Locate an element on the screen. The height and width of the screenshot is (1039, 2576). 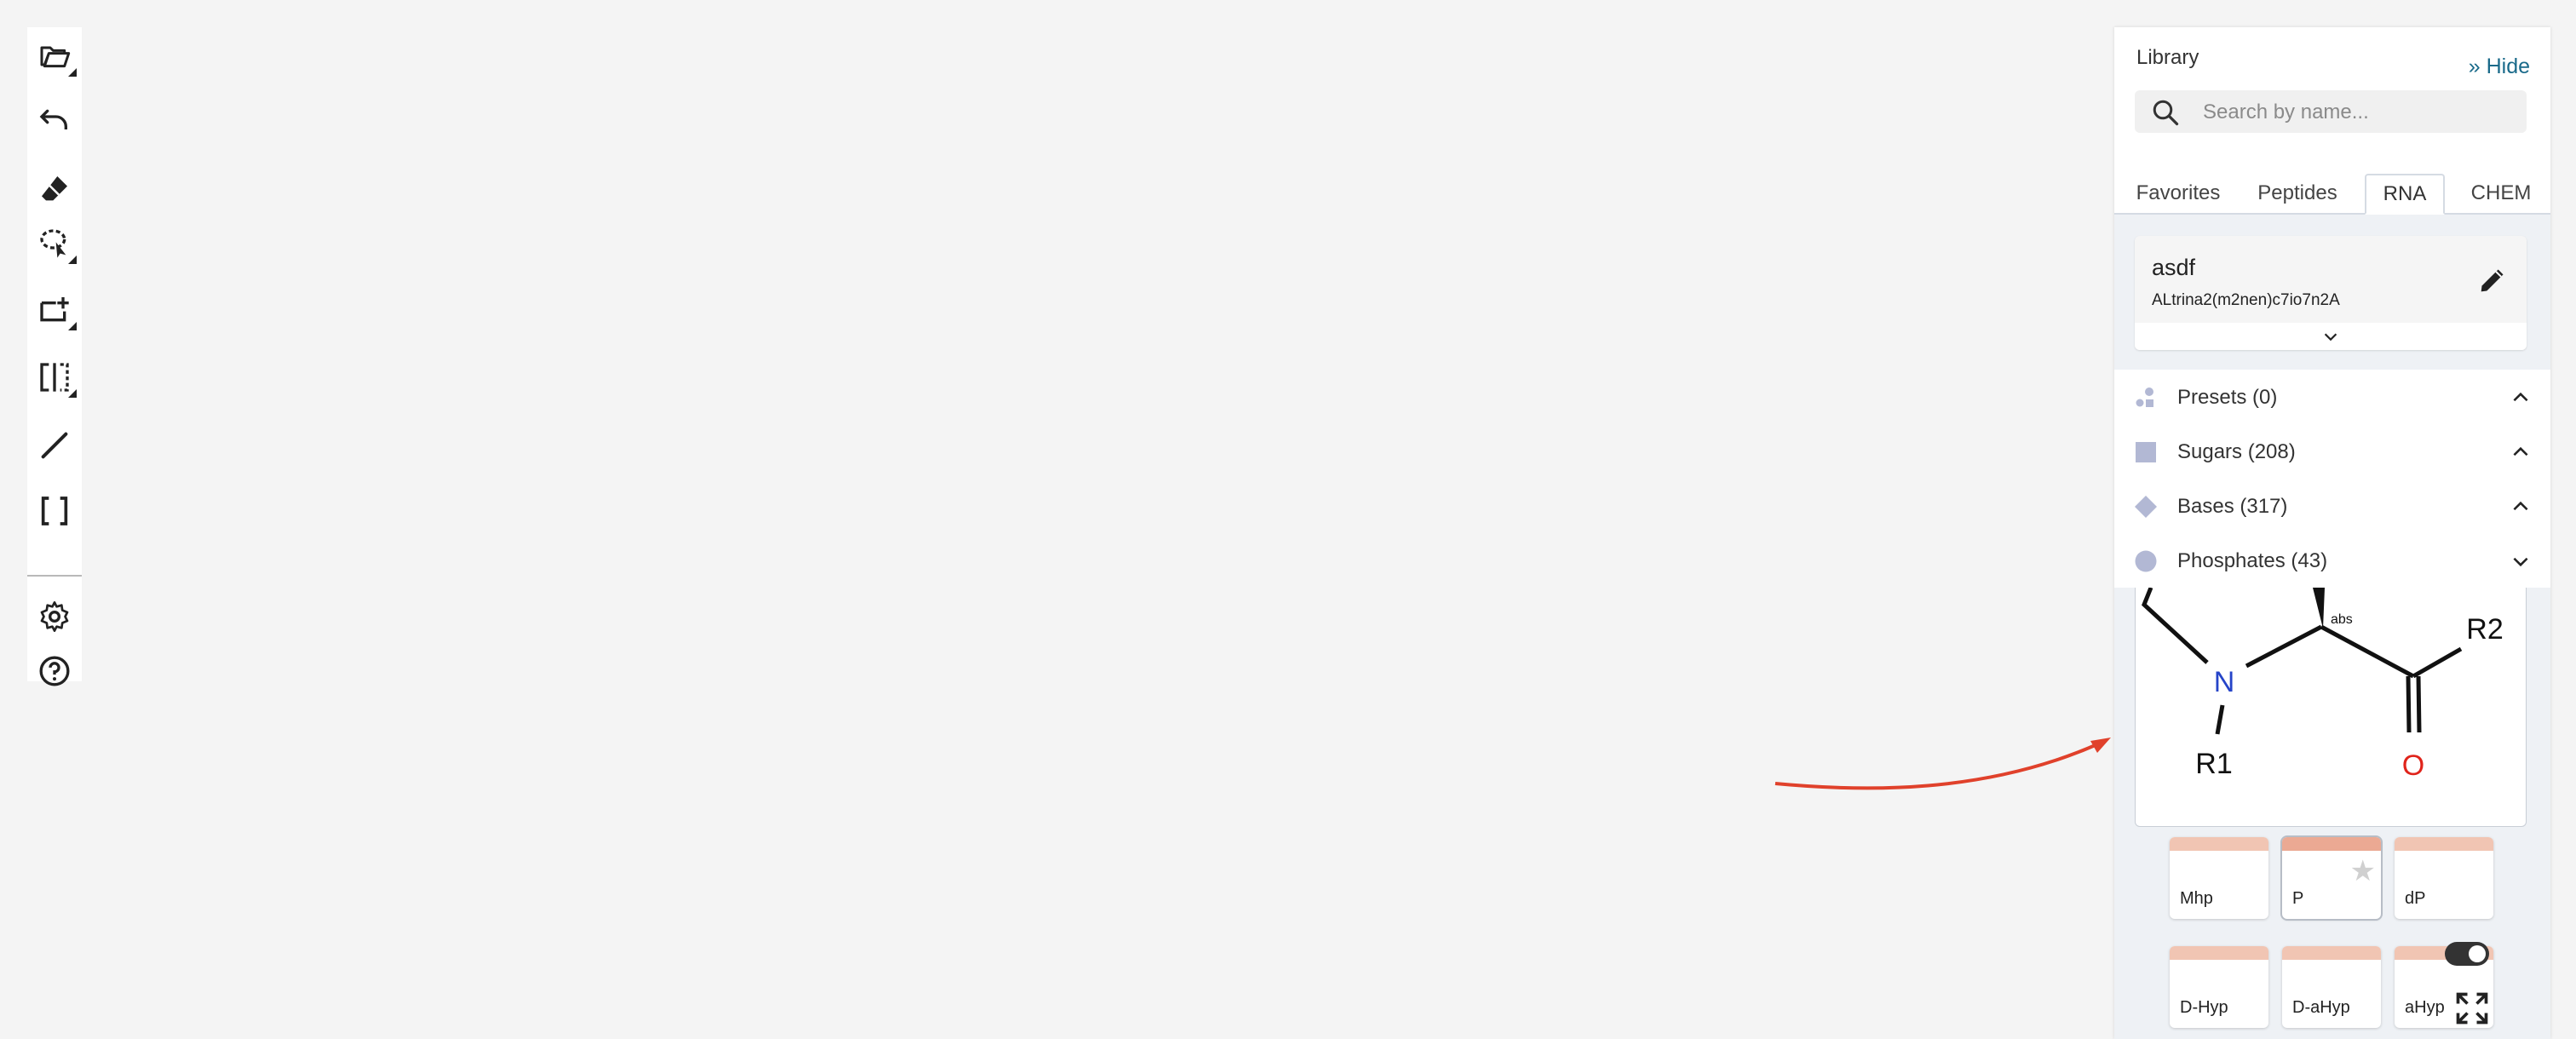
undo-button is located at coordinates (55, 125).